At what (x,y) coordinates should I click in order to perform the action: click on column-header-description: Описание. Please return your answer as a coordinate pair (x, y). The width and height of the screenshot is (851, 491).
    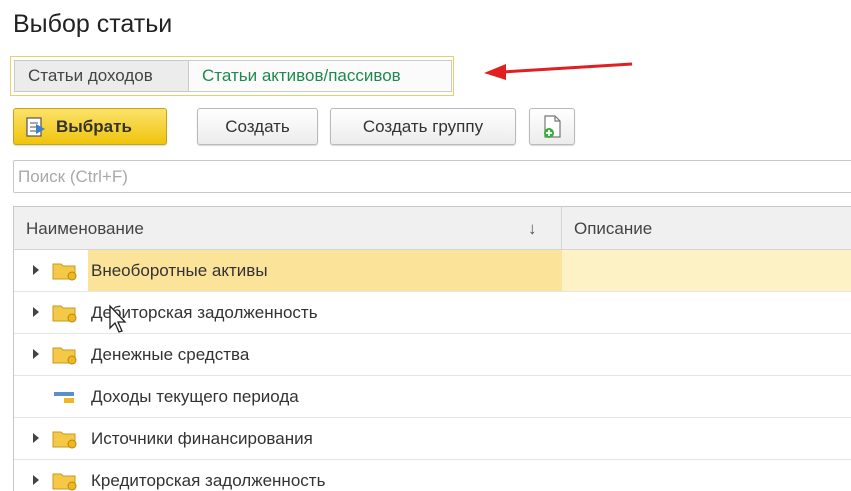
    Looking at the image, I should click on (706, 228).